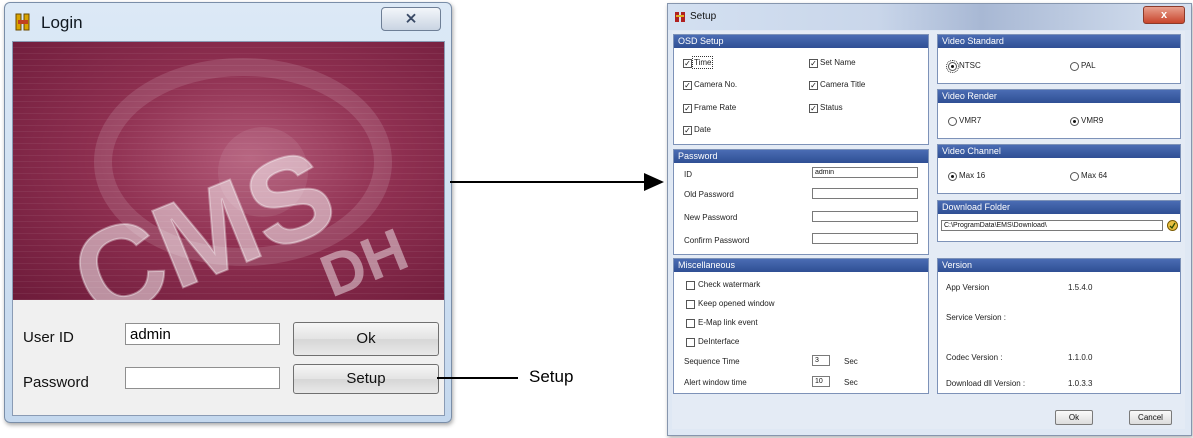  Describe the element at coordinates (715, 382) in the screenshot. I see `alert-window-time-label: Alert window time` at that location.